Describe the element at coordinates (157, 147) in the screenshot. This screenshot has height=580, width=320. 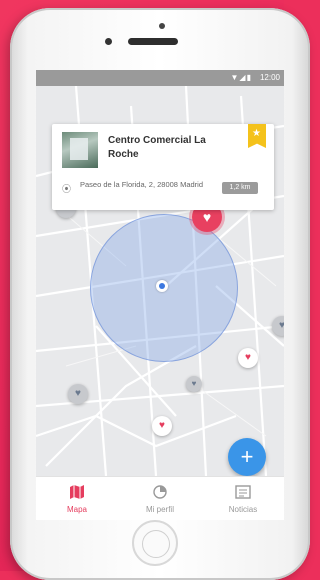
I see `place-title: Centro Comercial La Roche` at that location.